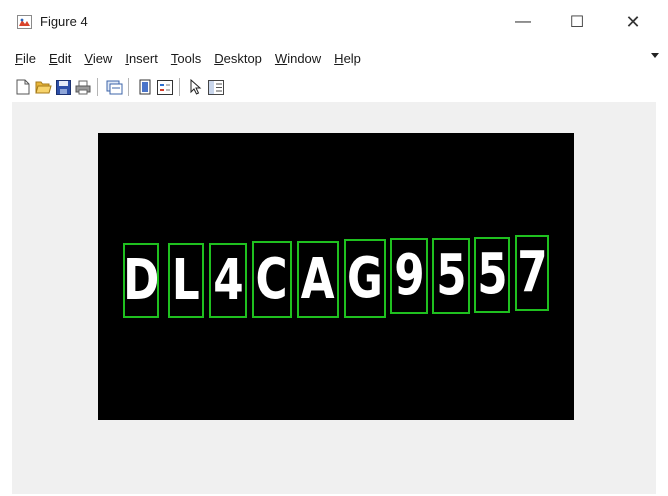  Describe the element at coordinates (43, 87) in the screenshot. I see `open-file-icon` at that location.